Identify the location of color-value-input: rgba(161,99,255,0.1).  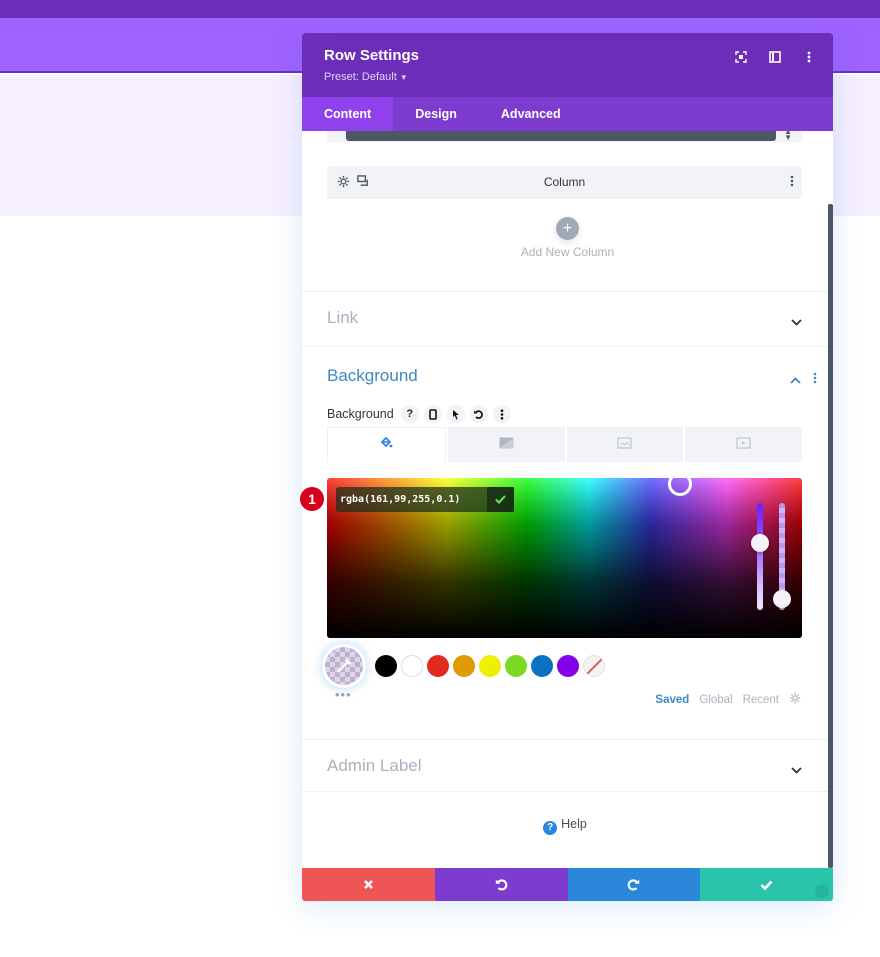
(425, 499).